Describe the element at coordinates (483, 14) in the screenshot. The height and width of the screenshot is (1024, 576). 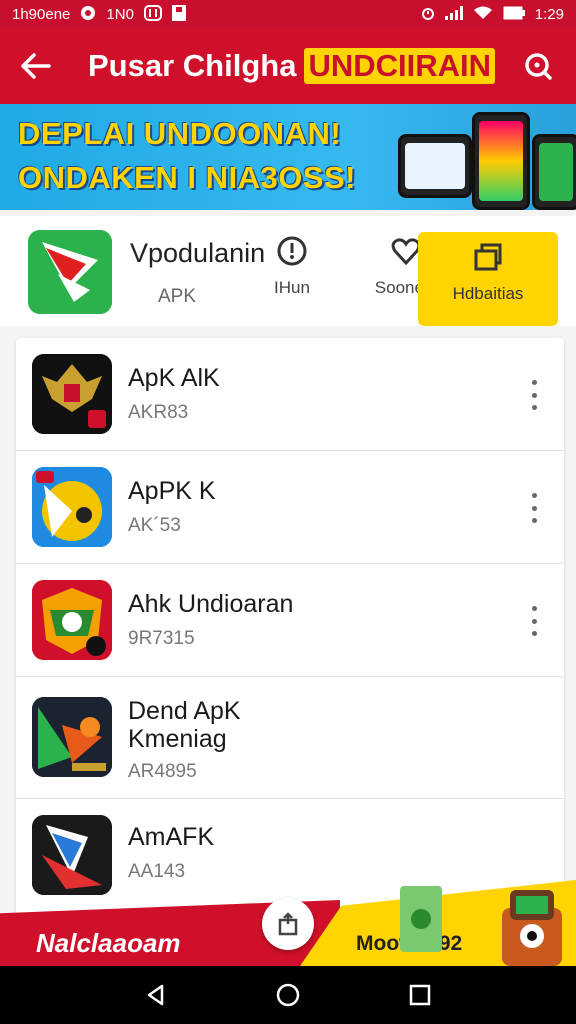
I see `wifi-icon` at that location.